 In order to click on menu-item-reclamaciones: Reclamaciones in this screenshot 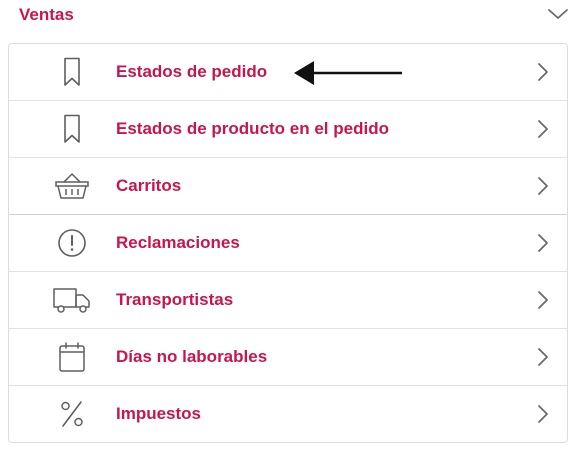, I will do `click(288, 243)`.